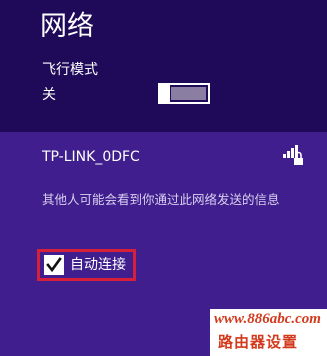 This screenshot has width=327, height=356. Describe the element at coordinates (161, 199) in the screenshot. I see `security-warning: 其他人可能会看到你通过此网络发送的信息` at that location.